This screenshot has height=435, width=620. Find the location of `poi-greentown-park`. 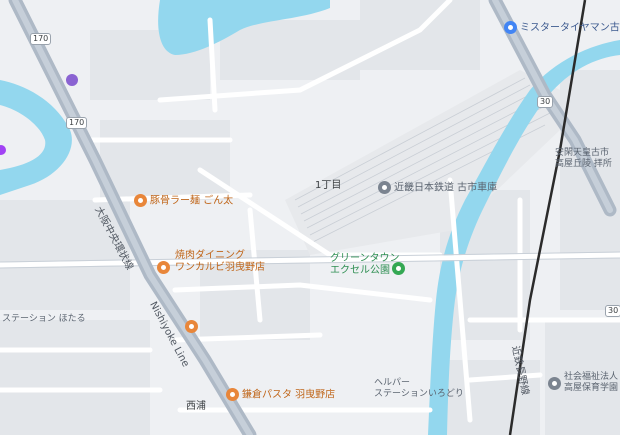

poi-greentown-park is located at coordinates (400, 267).